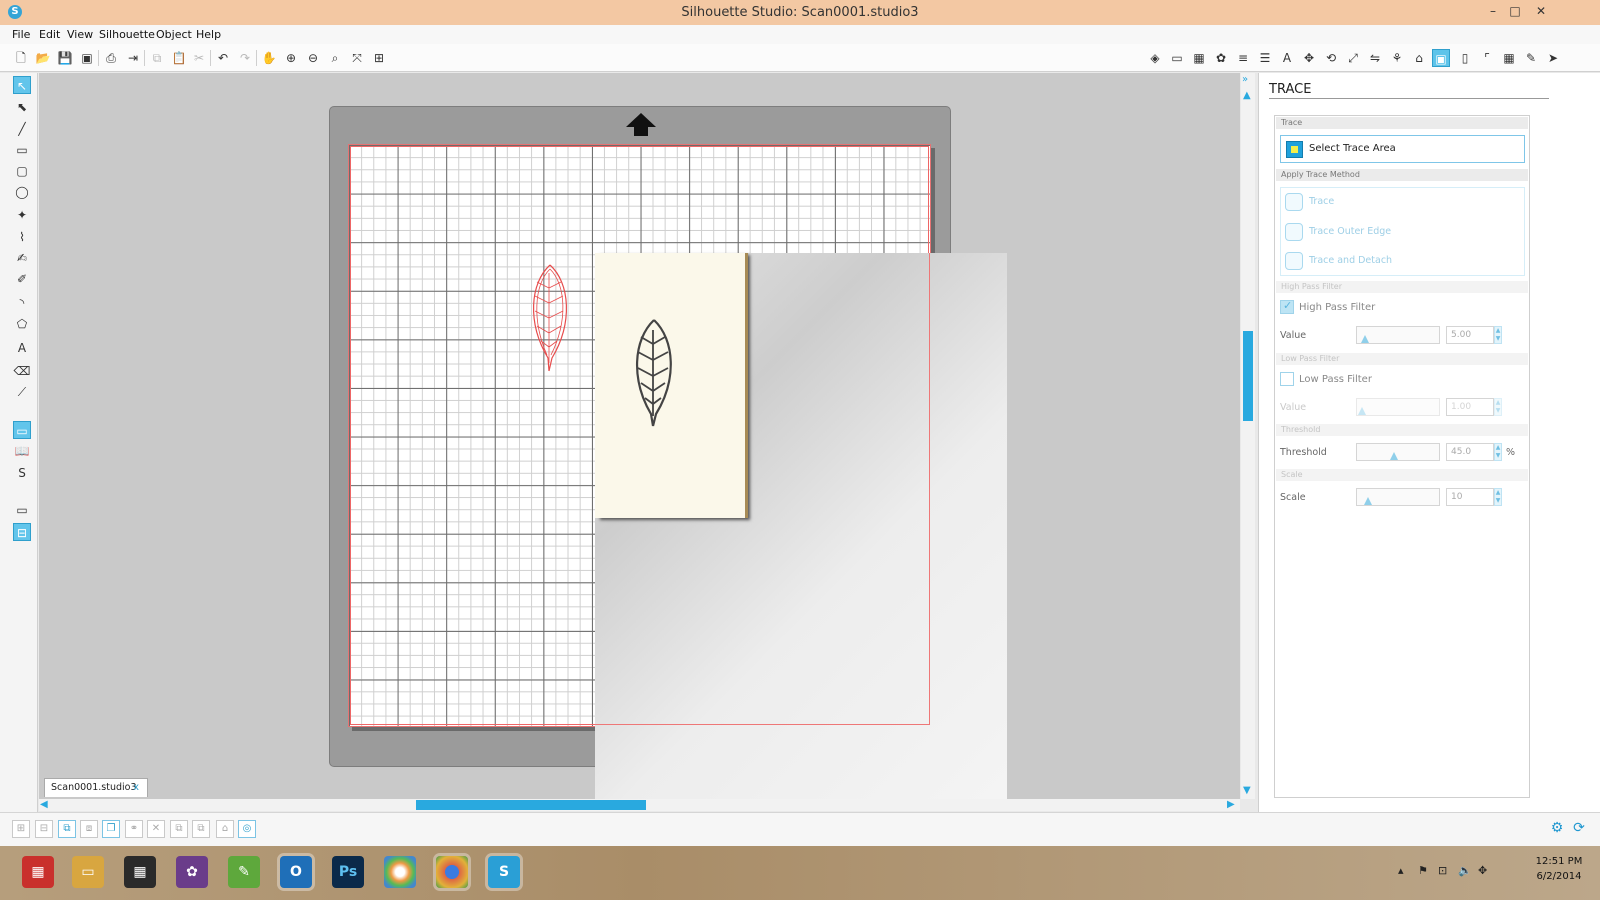  Describe the element at coordinates (223, 58) in the screenshot. I see `undo-icon: ↶` at that location.